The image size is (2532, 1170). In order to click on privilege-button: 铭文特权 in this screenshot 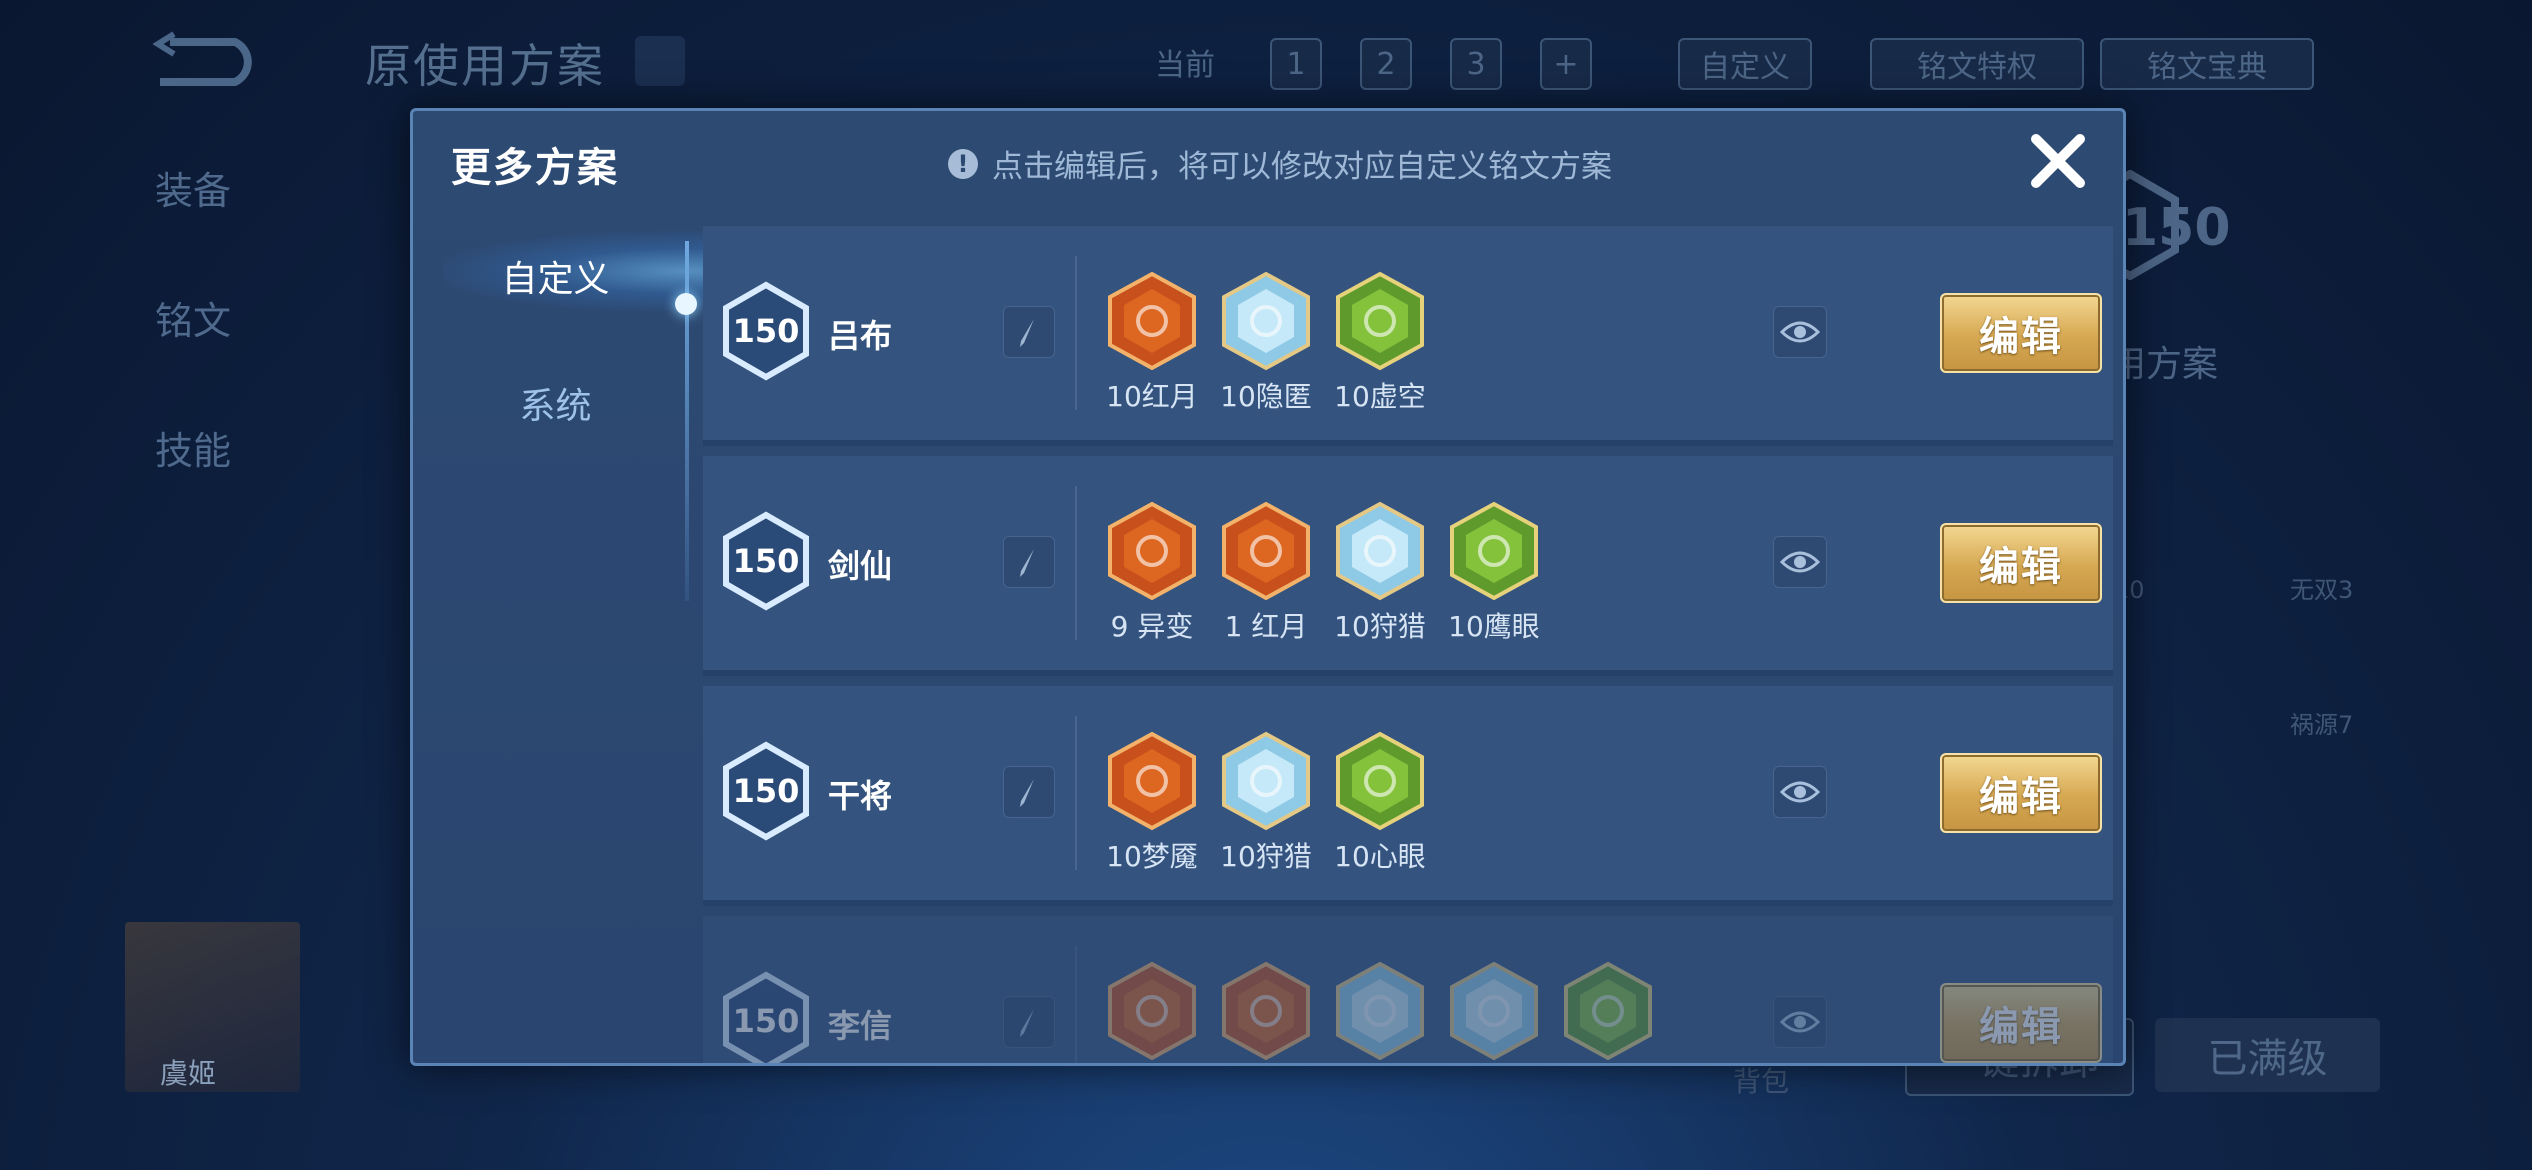, I will do `click(1977, 64)`.